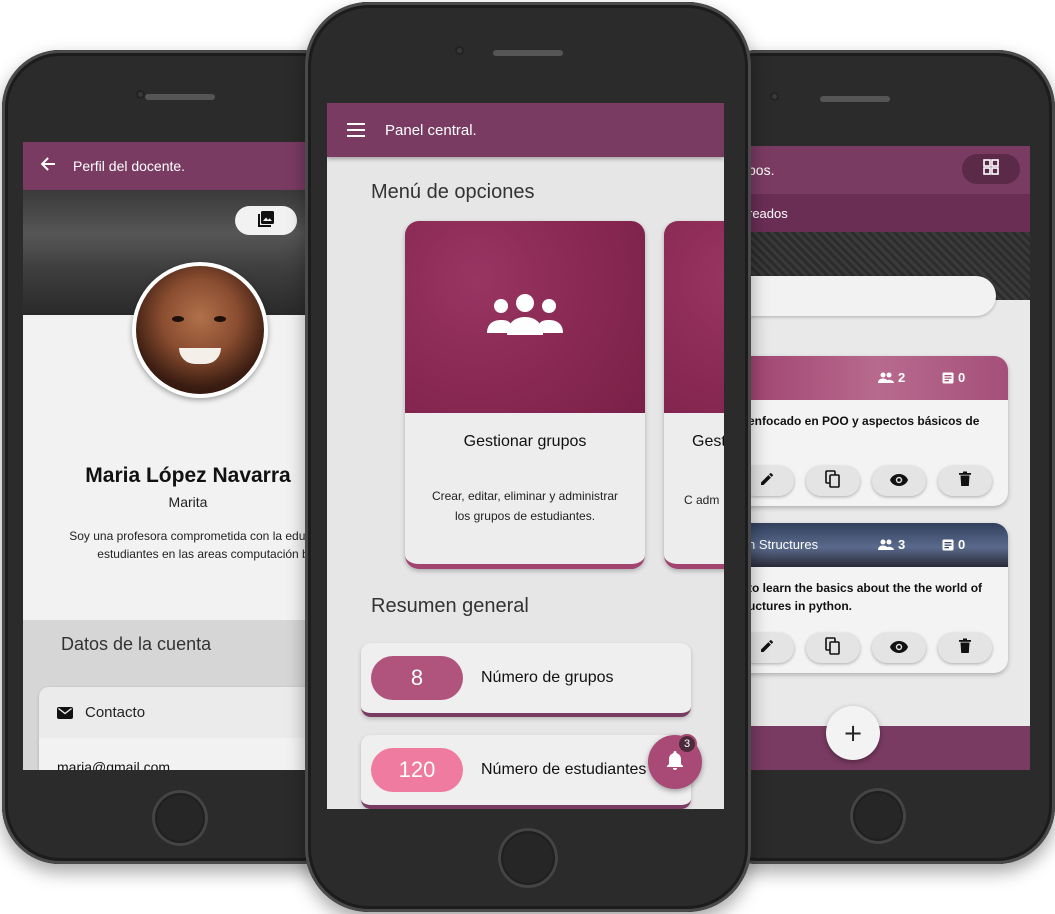  What do you see at coordinates (864, 421) in the screenshot?
I see `group-card-description: enfocado en POO y aspectos básicos de` at bounding box center [864, 421].